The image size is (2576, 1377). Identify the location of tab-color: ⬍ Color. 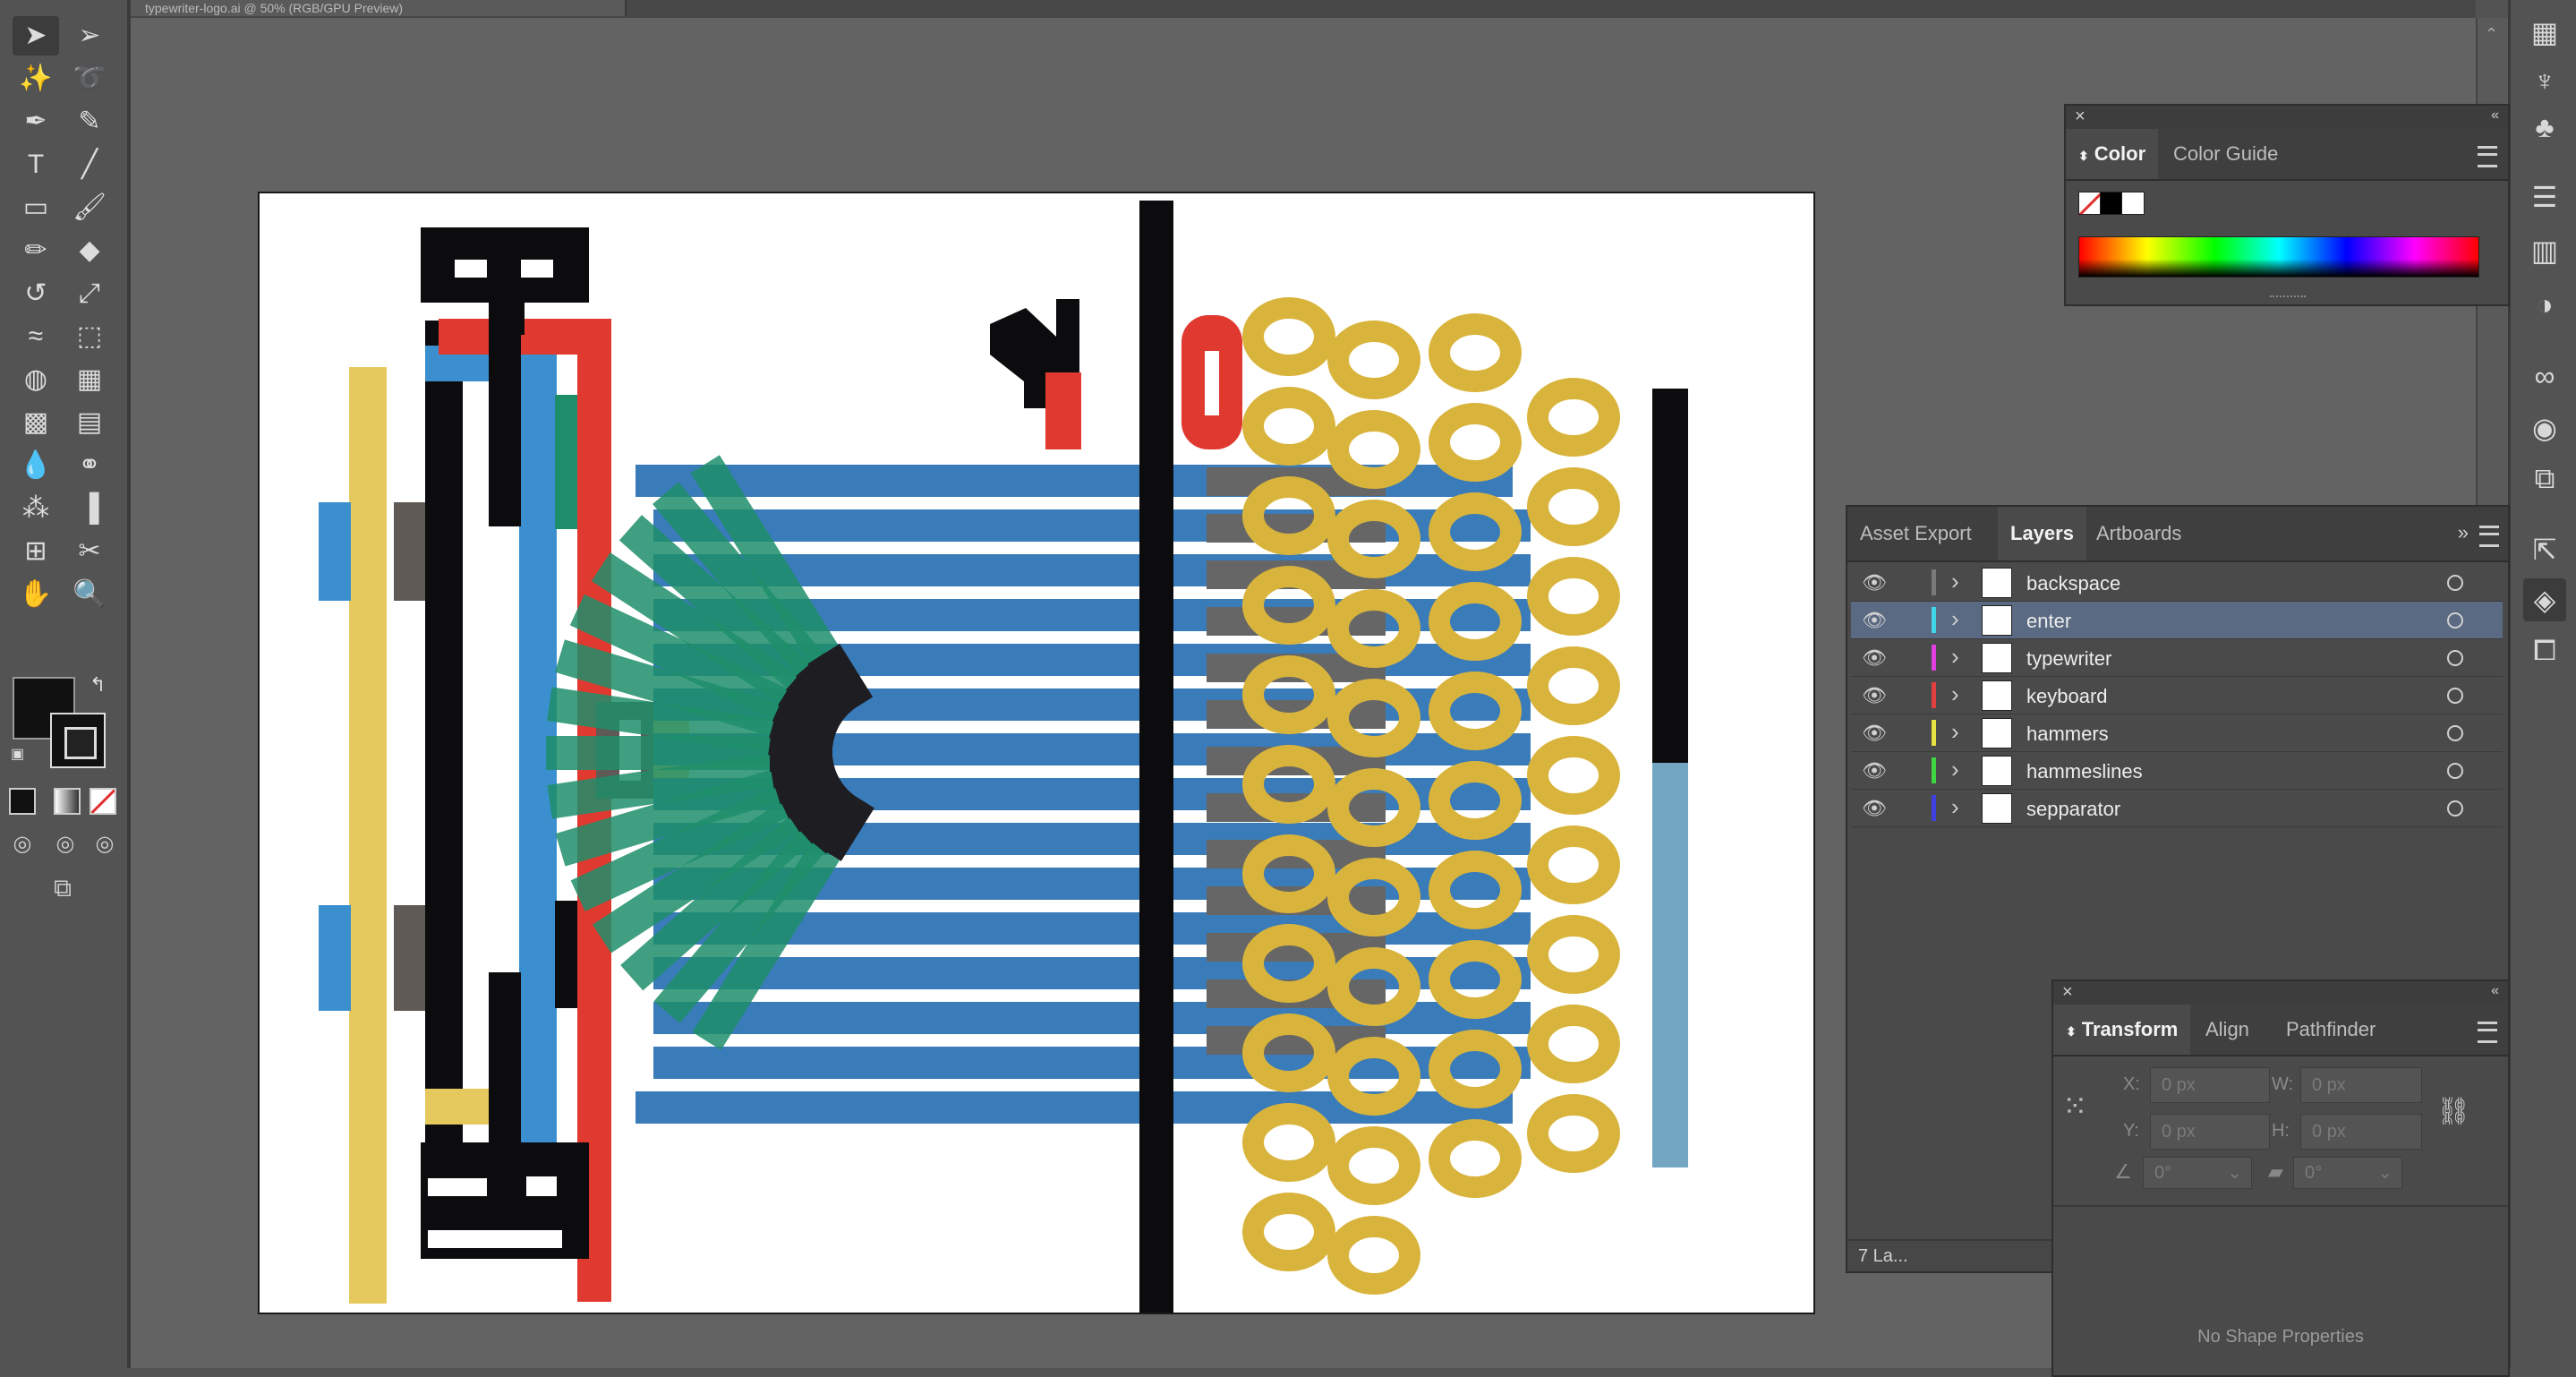
(2112, 154).